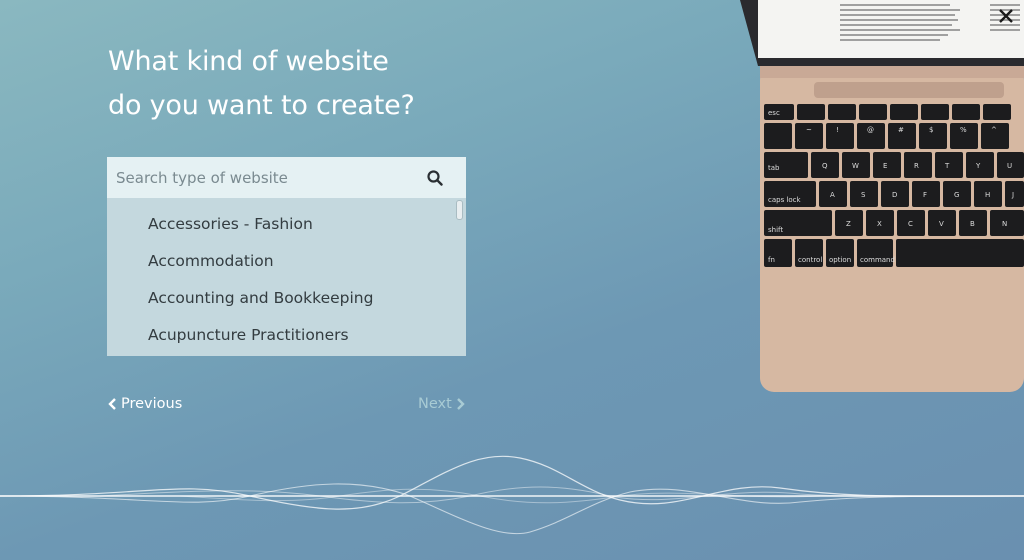  Describe the element at coordinates (286, 335) in the screenshot. I see `list-item: Acupuncture Practitioners` at that location.